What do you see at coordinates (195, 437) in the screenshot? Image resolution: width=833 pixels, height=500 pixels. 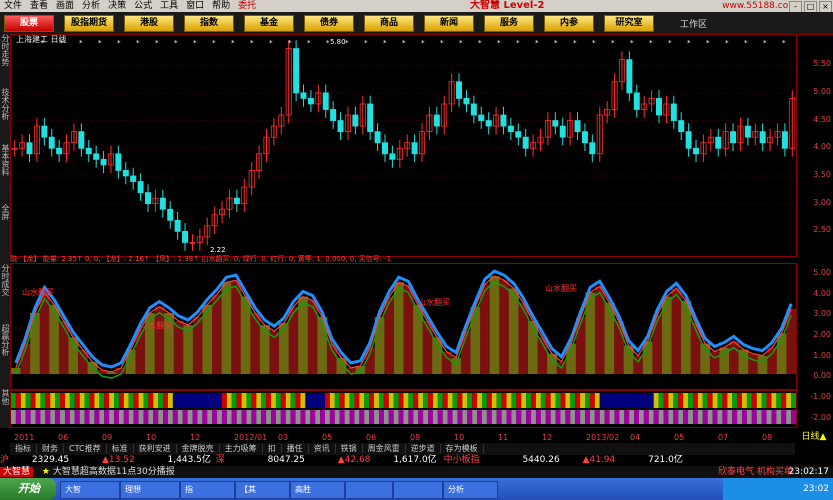 I see `date-tick: 12` at bounding box center [195, 437].